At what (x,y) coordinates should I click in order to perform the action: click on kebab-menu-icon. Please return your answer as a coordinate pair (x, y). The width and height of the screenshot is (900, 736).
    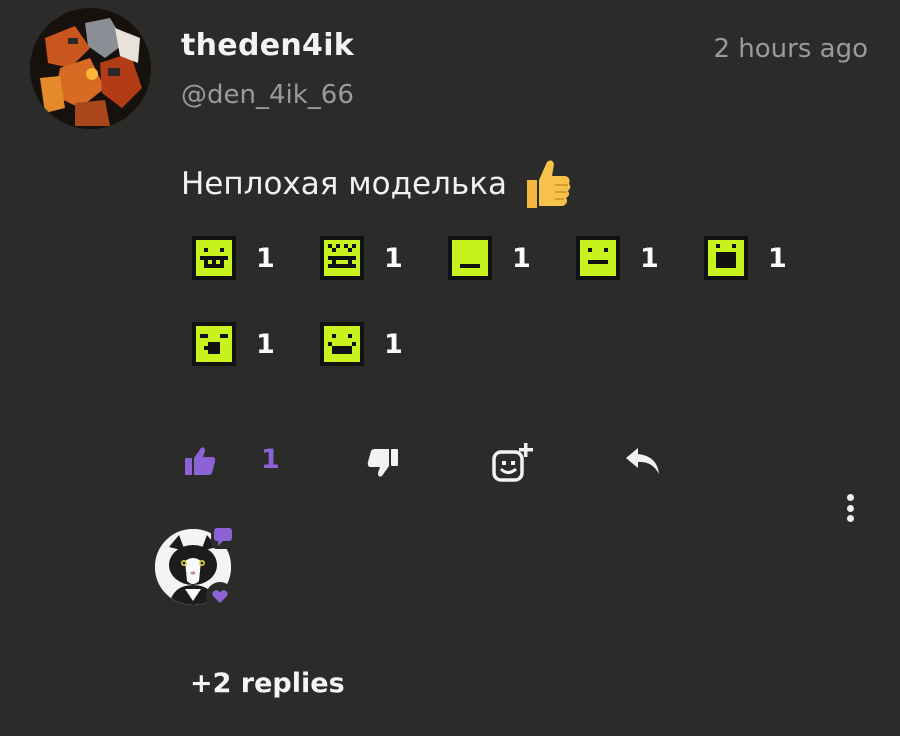
    Looking at the image, I should click on (850, 510).